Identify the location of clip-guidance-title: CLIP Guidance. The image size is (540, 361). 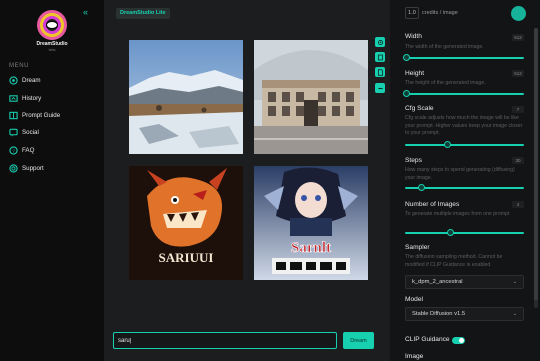
(427, 339).